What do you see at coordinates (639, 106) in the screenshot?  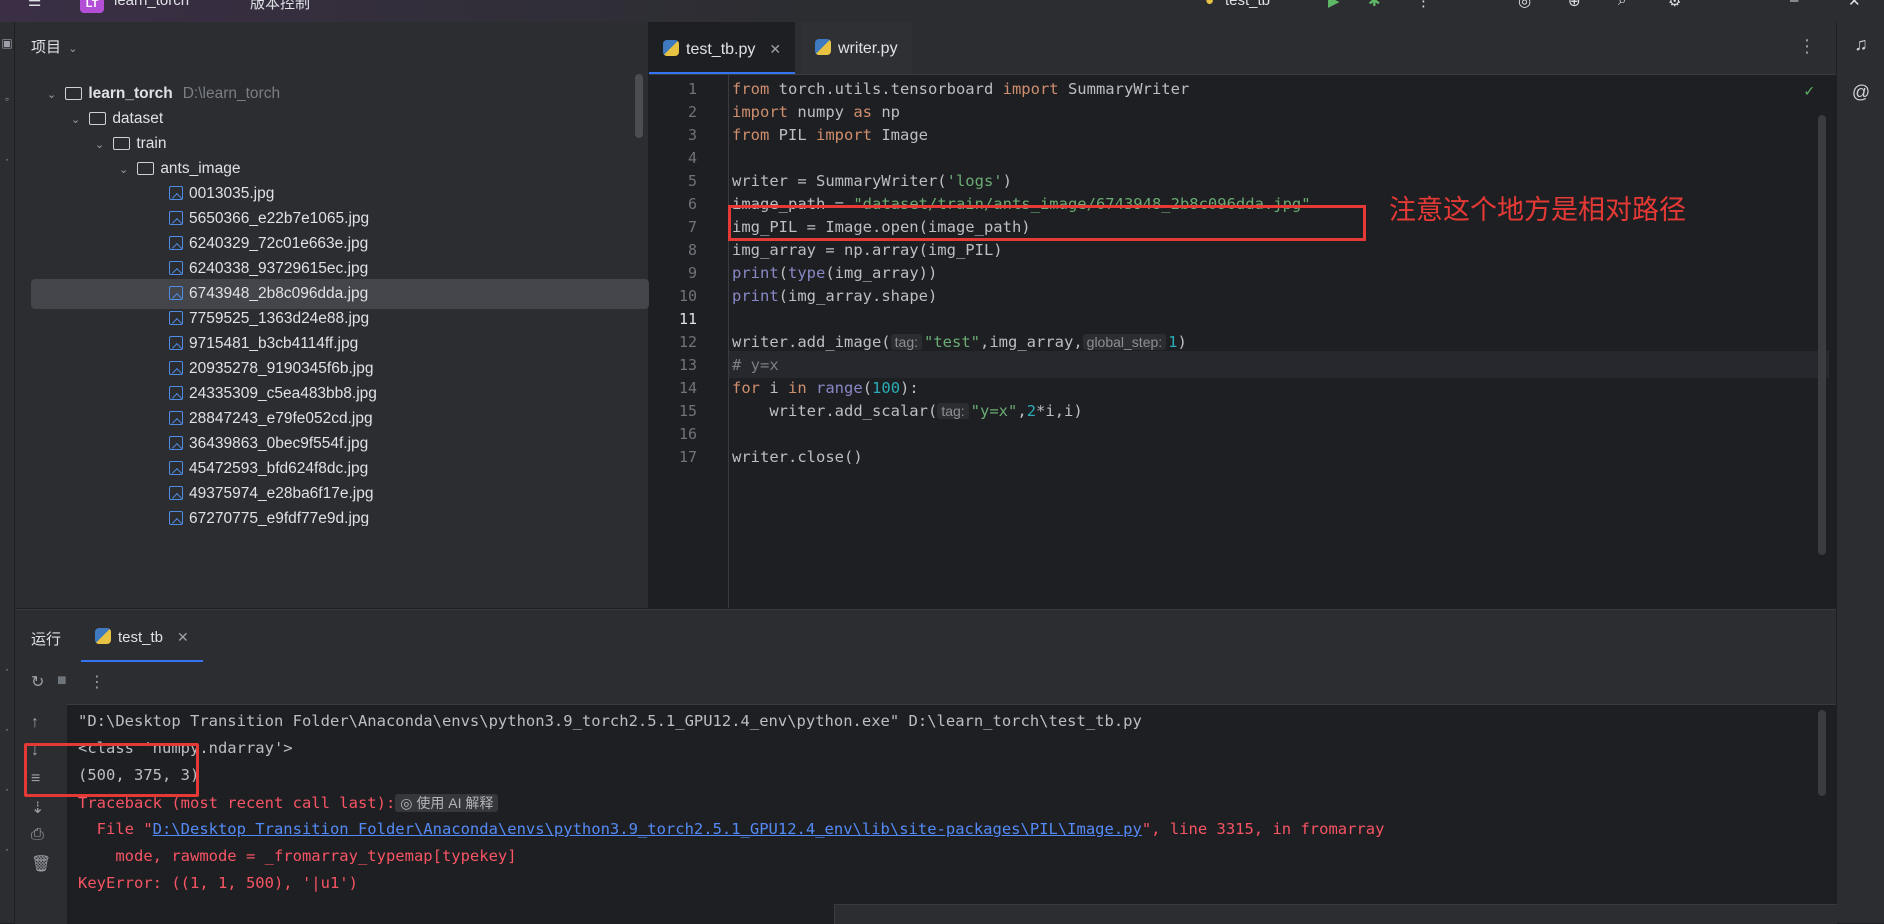 I see `tree-scrollbar` at bounding box center [639, 106].